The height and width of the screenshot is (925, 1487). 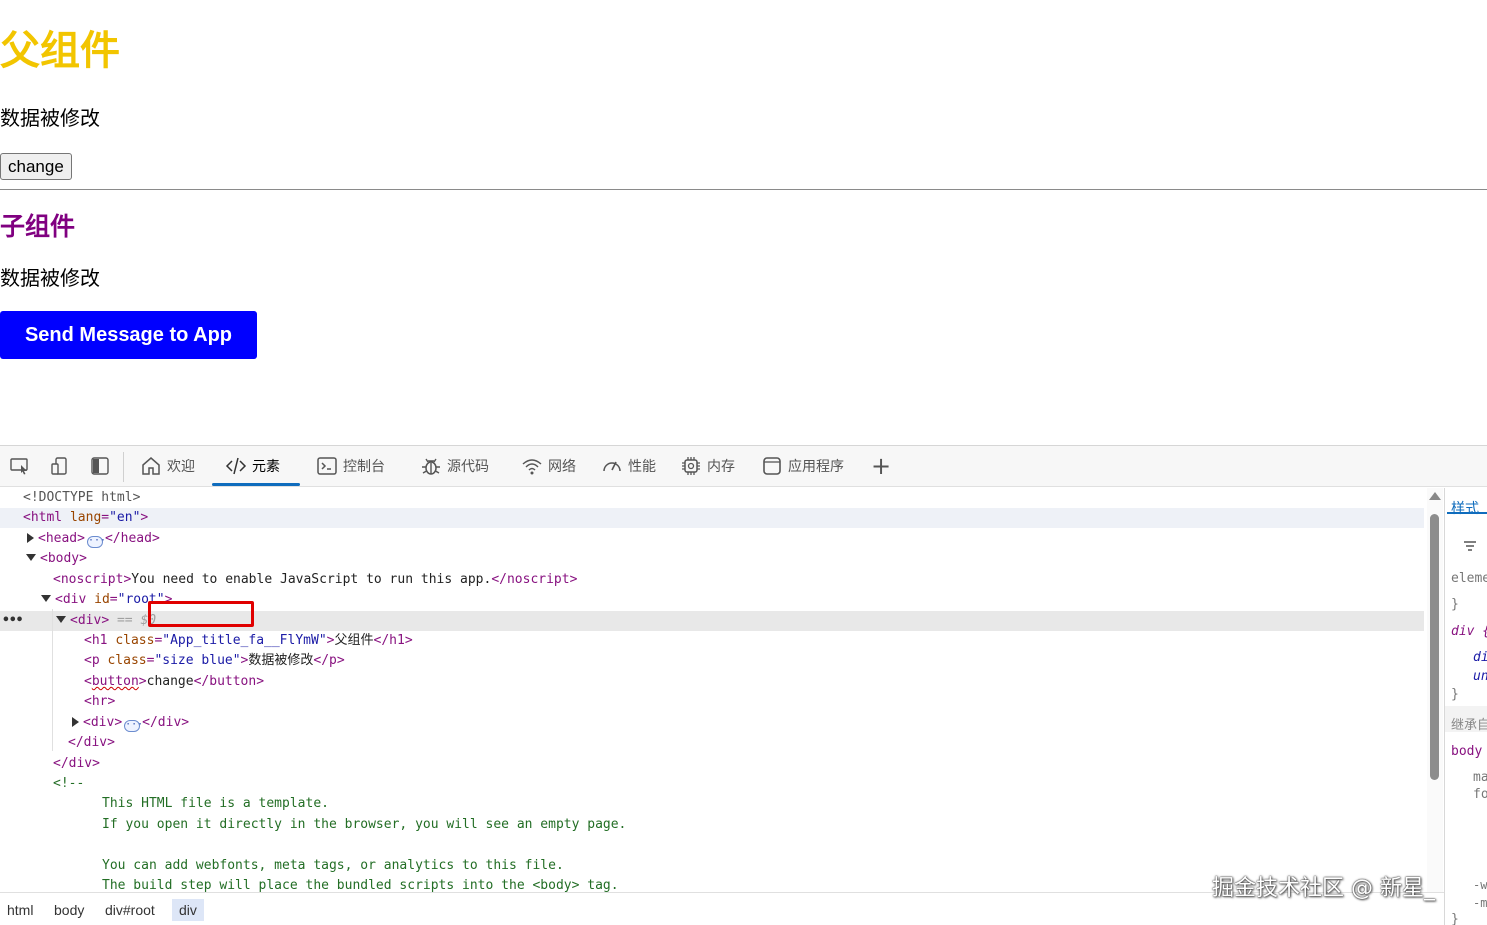 What do you see at coordinates (1434, 647) in the screenshot?
I see `scrollbar-thumb` at bounding box center [1434, 647].